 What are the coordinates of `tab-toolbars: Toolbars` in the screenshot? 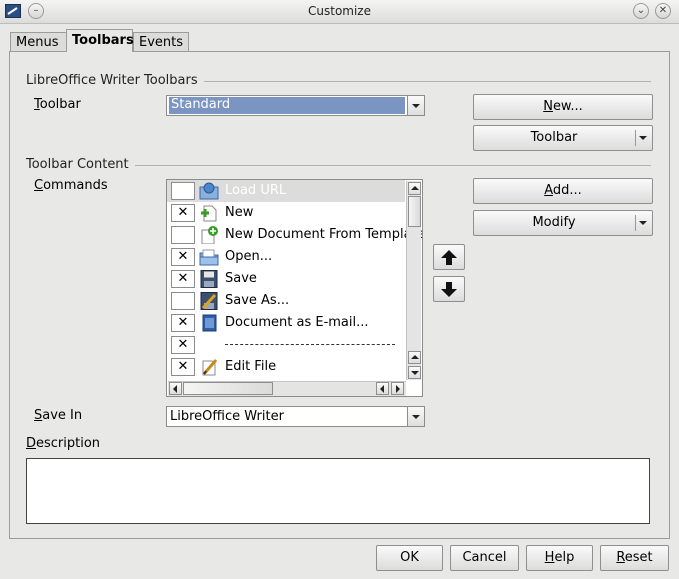 It's located at (100, 40).